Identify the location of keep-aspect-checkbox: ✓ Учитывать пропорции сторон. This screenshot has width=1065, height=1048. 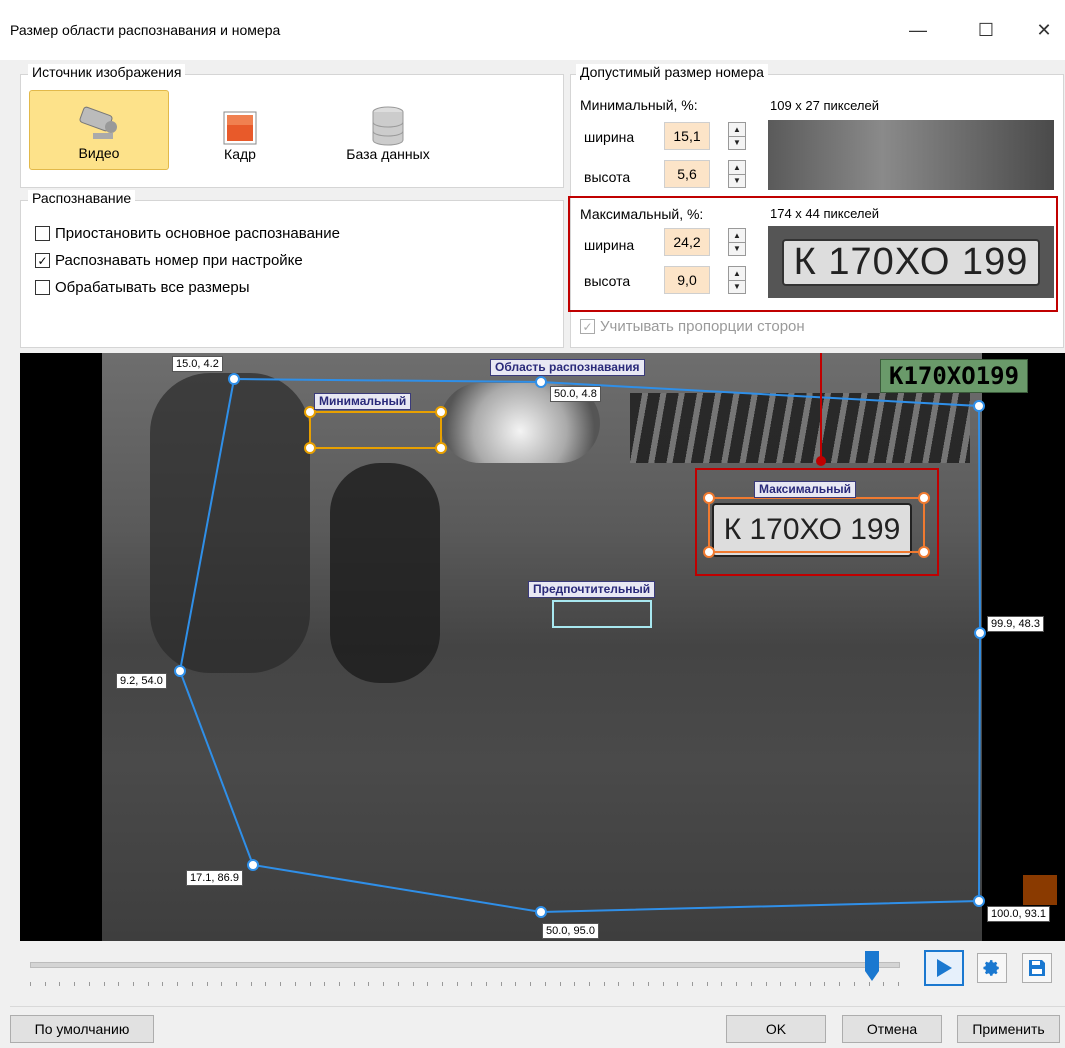
(692, 326).